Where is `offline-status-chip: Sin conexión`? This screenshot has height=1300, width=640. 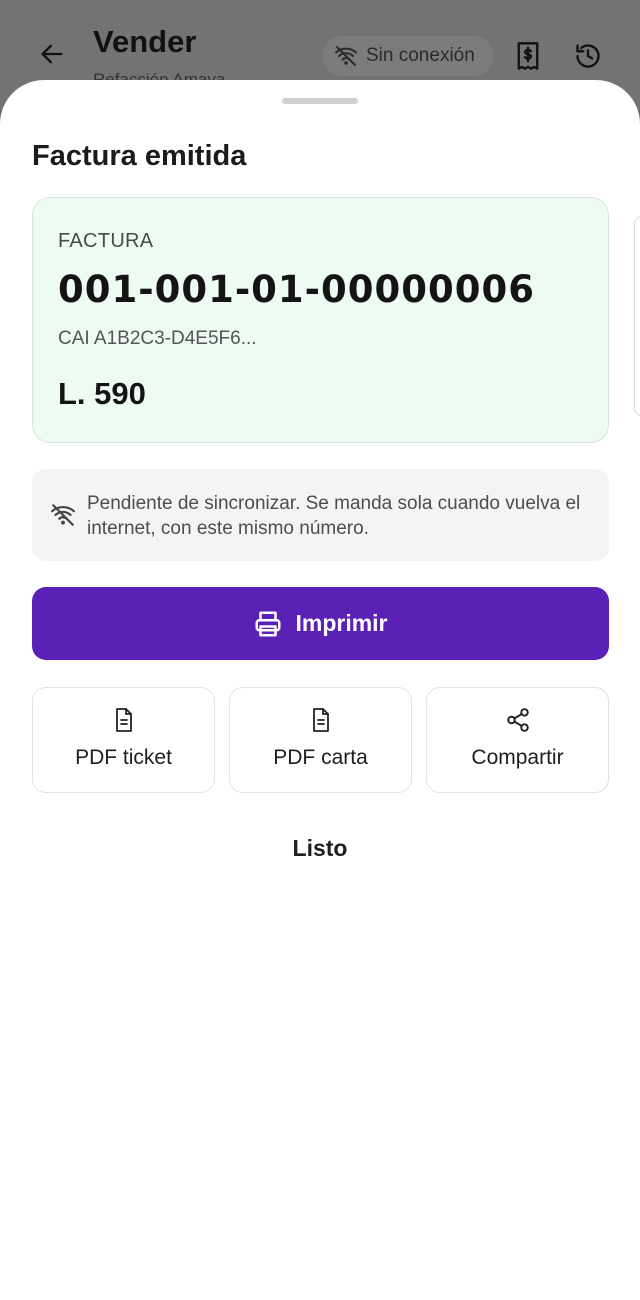 offline-status-chip: Sin conexión is located at coordinates (408, 56).